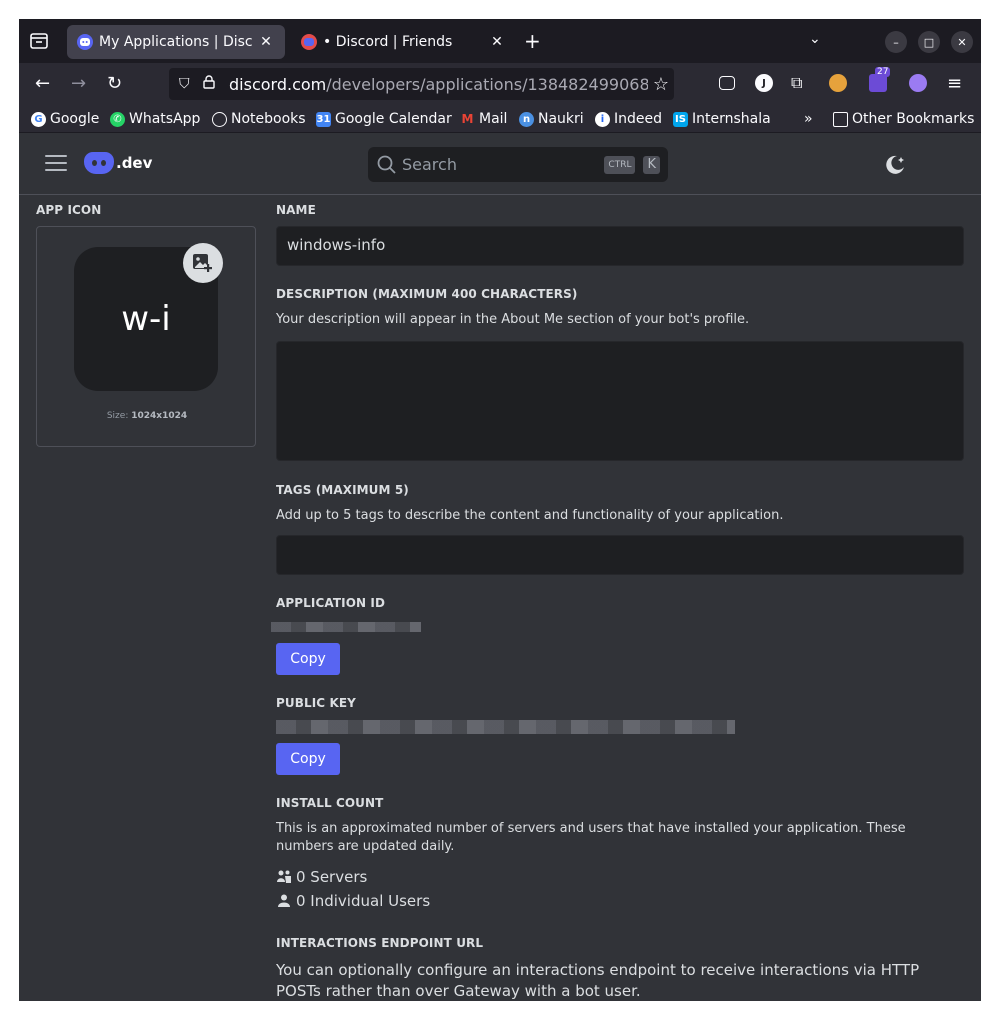  I want to click on description-label: DESCRIPTION (MAXIMUM 400 CHARACTERS), so click(427, 294).